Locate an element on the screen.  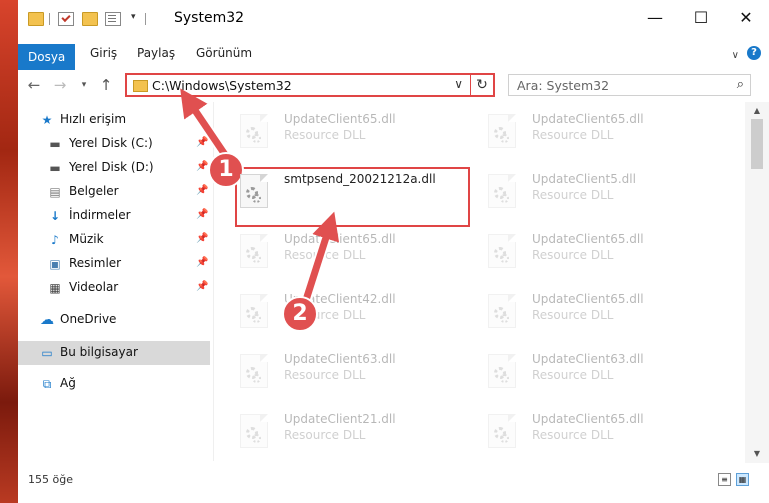
scroll-up-arrow-icon: ▲ is located at coordinates (757, 111).